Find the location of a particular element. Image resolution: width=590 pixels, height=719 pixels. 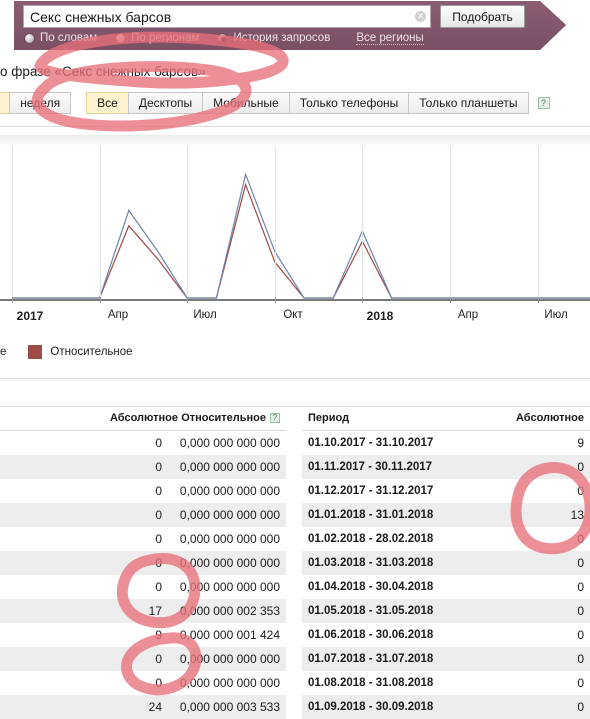

table-row: 01.03.2018 - 31.03.20180 is located at coordinates (446, 563).